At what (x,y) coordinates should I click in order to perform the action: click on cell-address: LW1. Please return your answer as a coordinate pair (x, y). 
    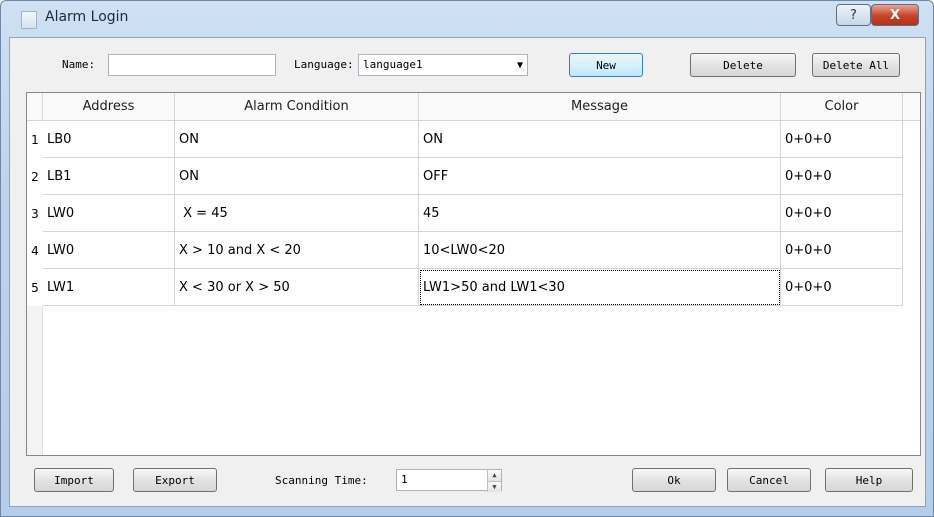
    Looking at the image, I should click on (109, 287).